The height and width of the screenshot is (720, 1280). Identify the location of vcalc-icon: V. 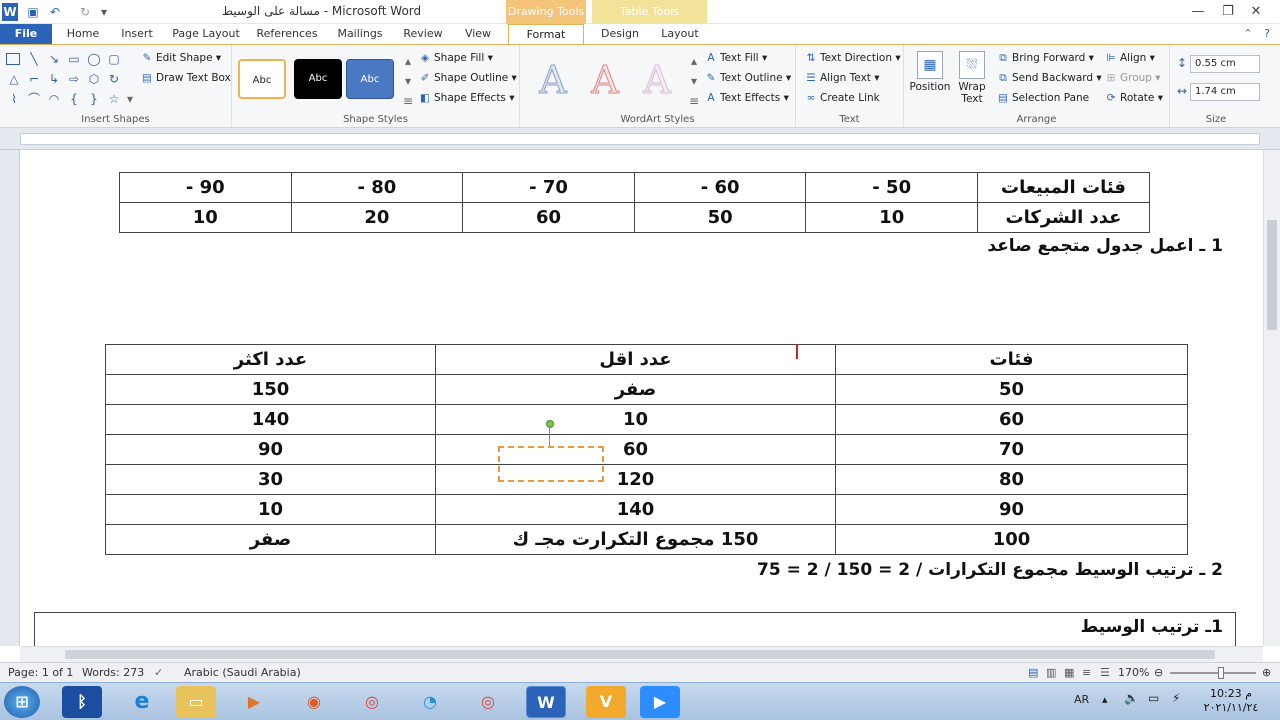
(606, 702).